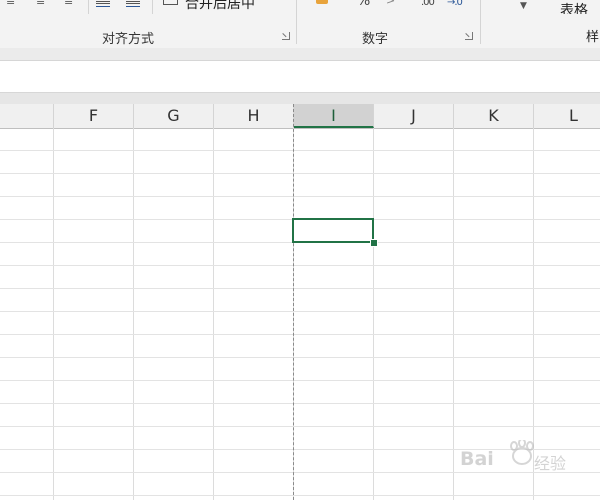 This screenshot has width=600, height=500. Describe the element at coordinates (469, 36) in the screenshot. I see `number-dialog-launcher-icon` at that location.